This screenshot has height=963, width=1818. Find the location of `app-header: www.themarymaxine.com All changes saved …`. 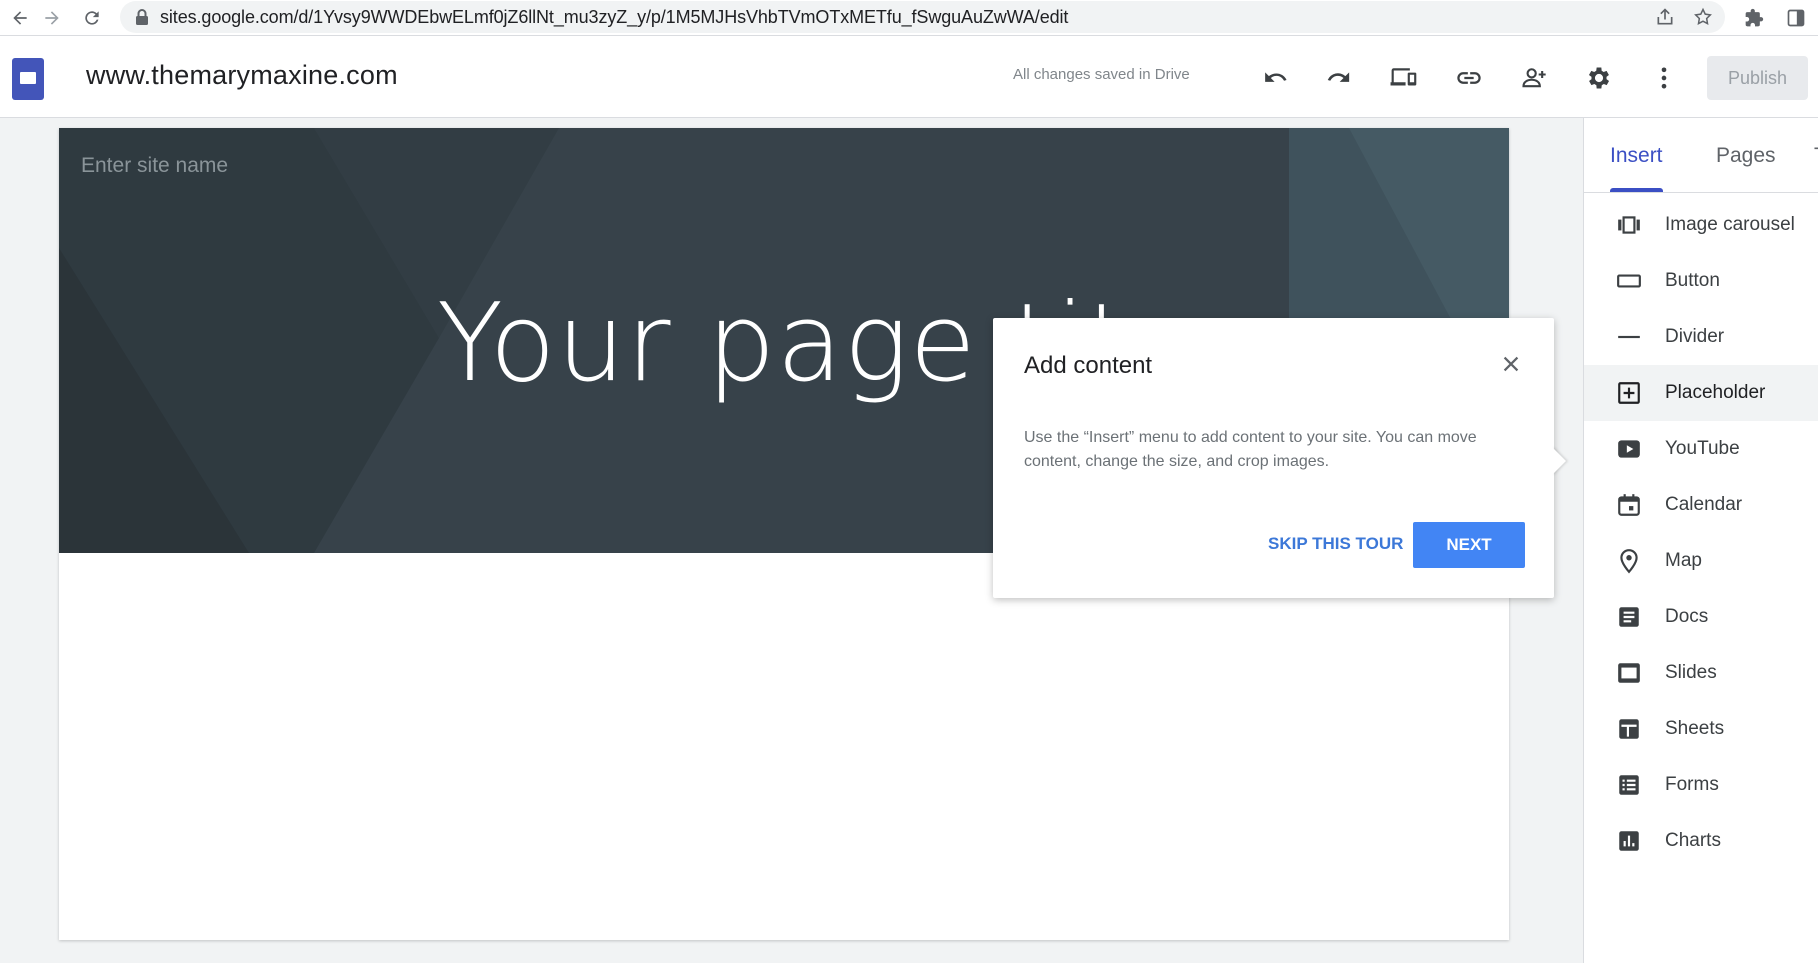

app-header: www.themarymaxine.com All changes saved … is located at coordinates (909, 77).